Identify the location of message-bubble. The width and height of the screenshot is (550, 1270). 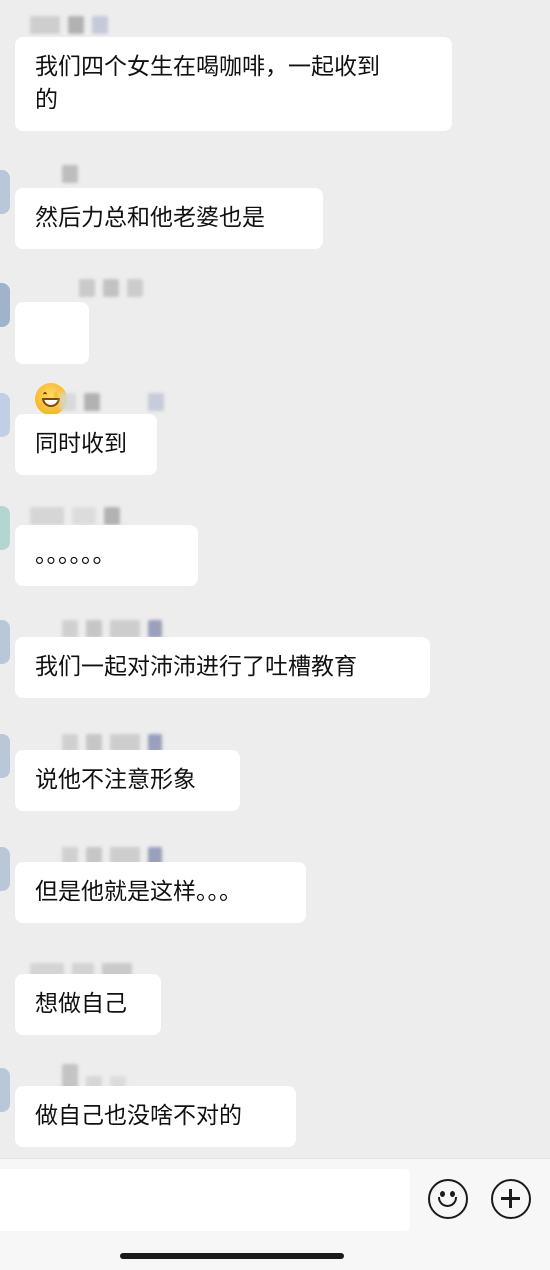
(52, 358).